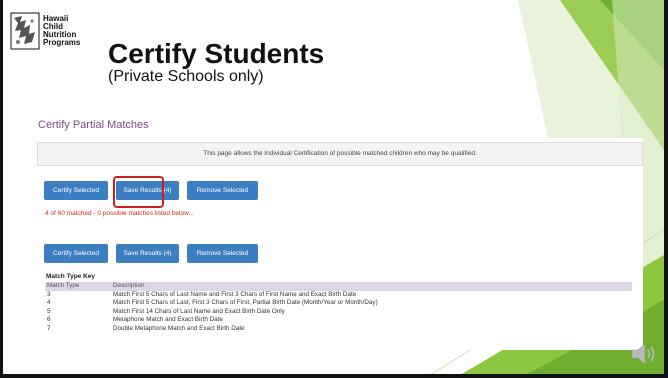 The width and height of the screenshot is (668, 378). I want to click on column-header: Match Type, so click(63, 285).